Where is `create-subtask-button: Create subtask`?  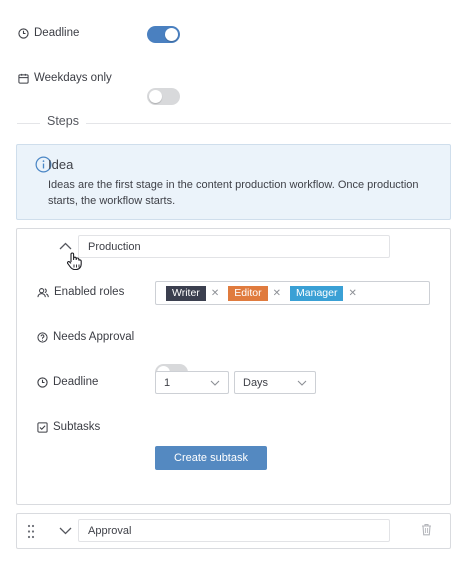
create-subtask-button: Create subtask is located at coordinates (211, 458).